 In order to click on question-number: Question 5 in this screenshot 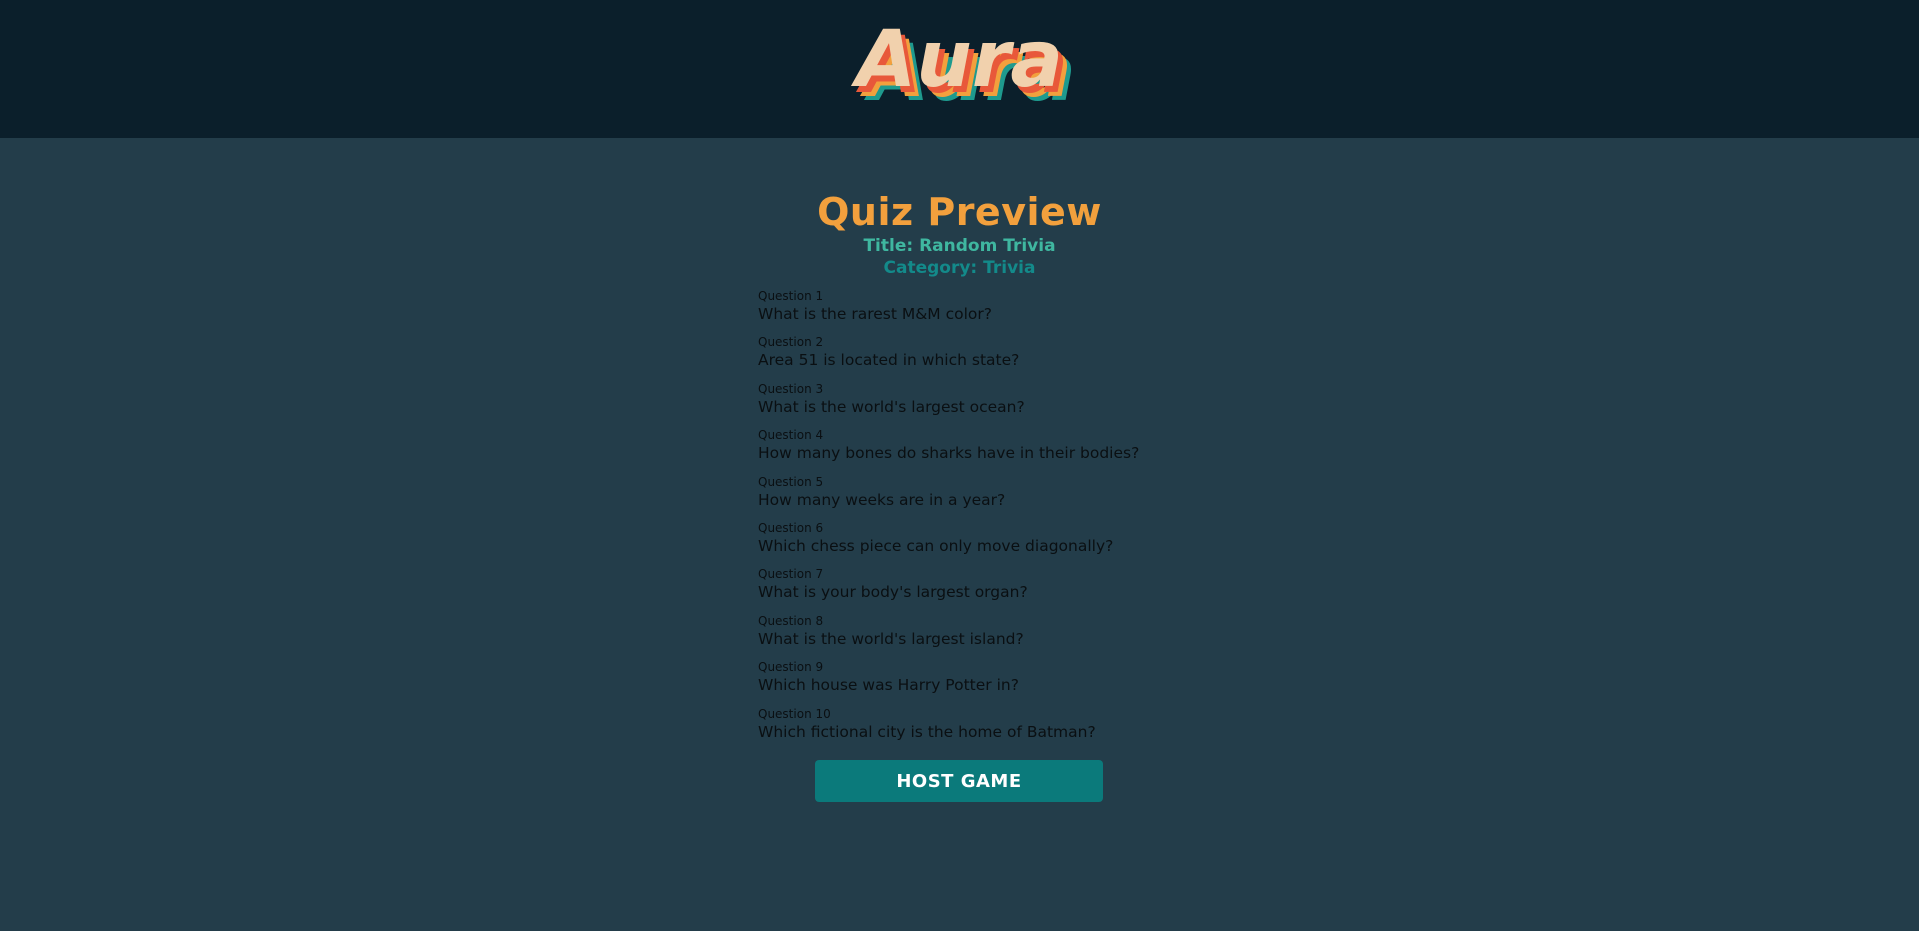, I will do `click(791, 481)`.